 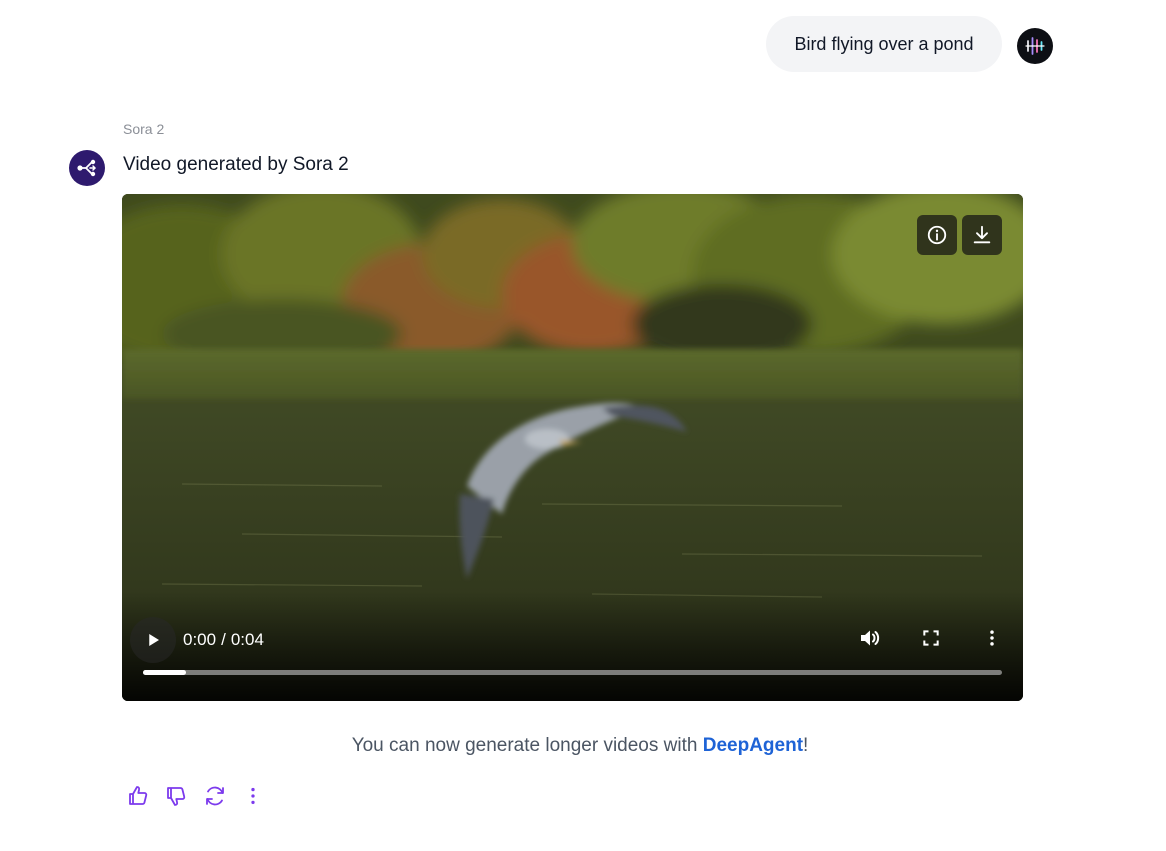 I want to click on thumbs-up-button, so click(x=138, y=796).